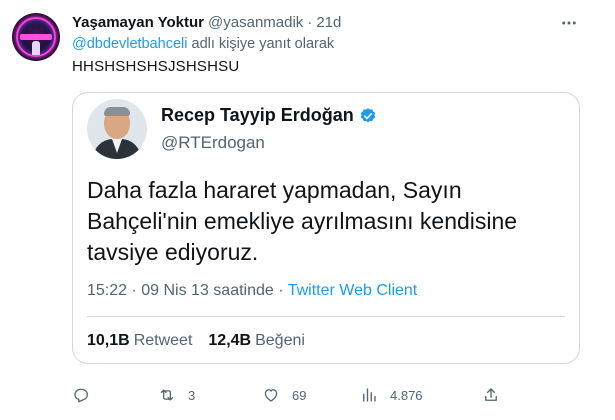 The height and width of the screenshot is (420, 615). Describe the element at coordinates (36, 48) in the screenshot. I see `avatar-figure` at that location.